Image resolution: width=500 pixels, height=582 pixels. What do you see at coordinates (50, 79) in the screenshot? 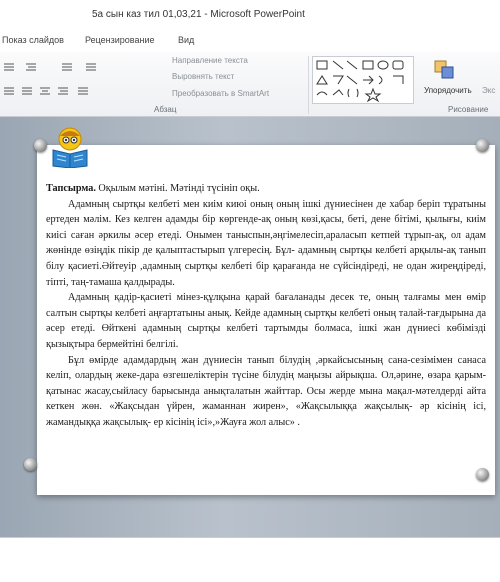
I see `paragraph-buttons-icon` at bounding box center [50, 79].